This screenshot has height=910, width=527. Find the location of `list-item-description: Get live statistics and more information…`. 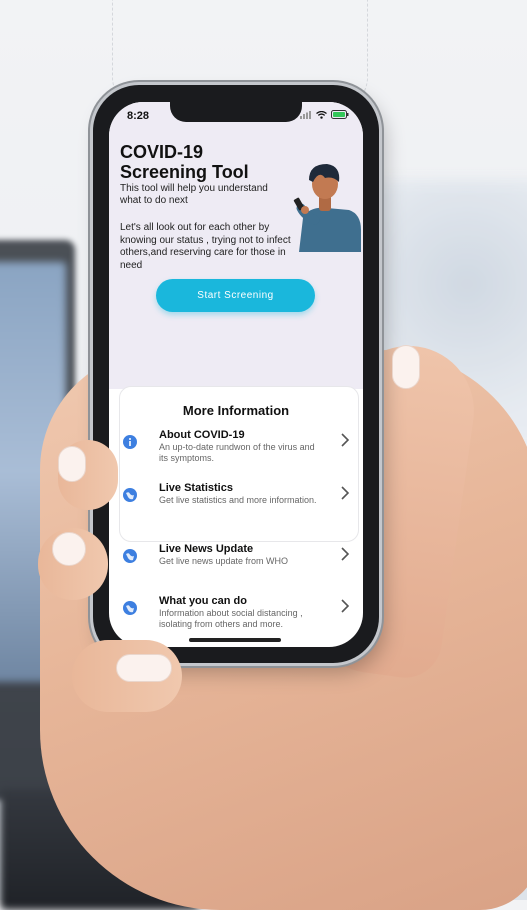

list-item-description: Get live statistics and more information… is located at coordinates (238, 500).